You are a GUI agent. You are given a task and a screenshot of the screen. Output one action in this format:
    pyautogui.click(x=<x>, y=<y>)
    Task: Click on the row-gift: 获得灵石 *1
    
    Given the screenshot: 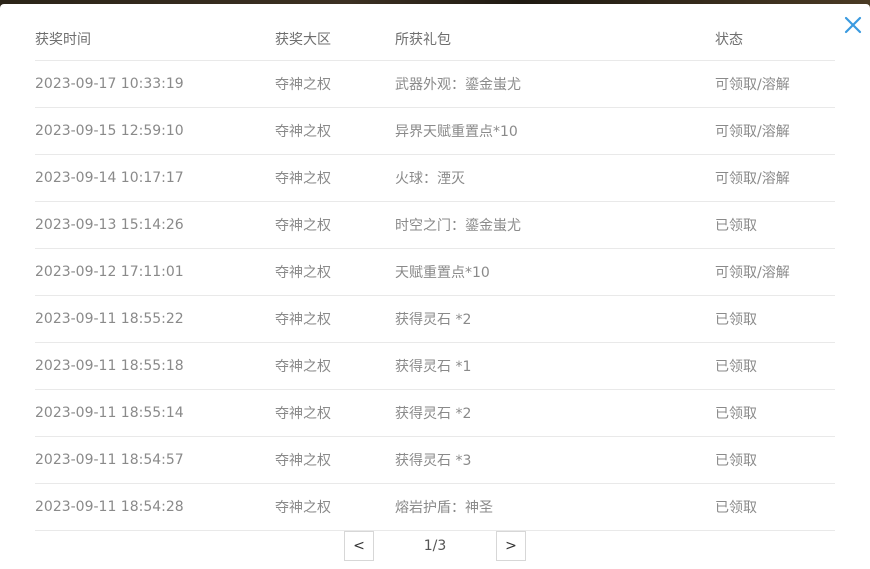 What is the action you would take?
    pyautogui.click(x=433, y=367)
    